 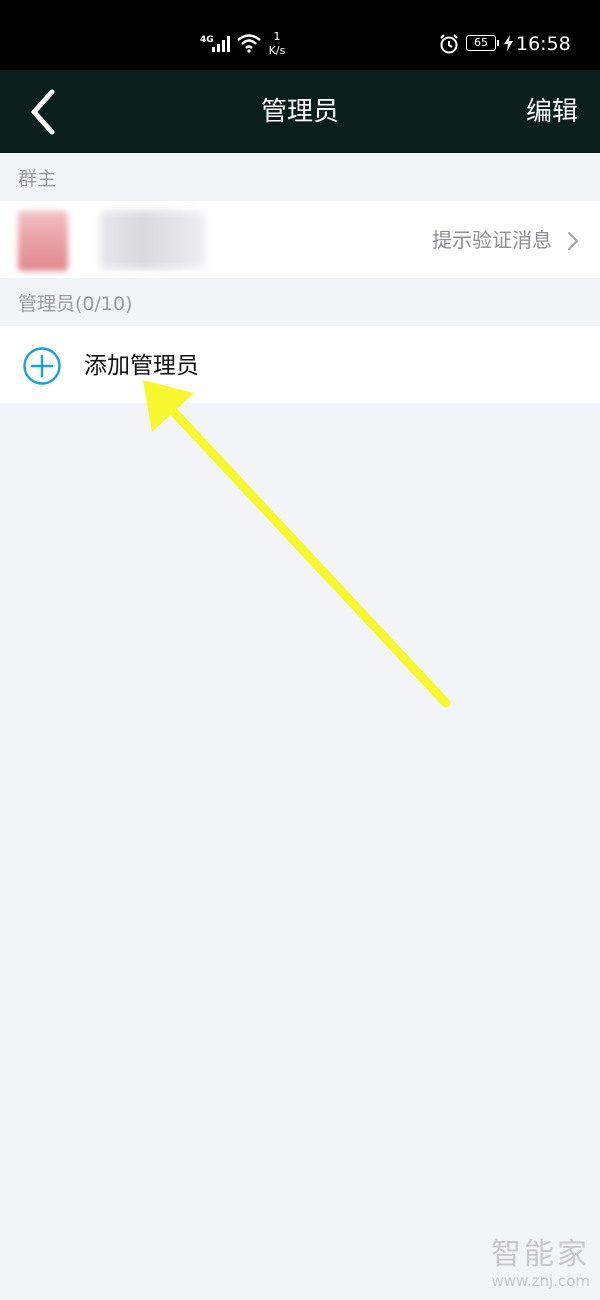 I want to click on speed-value: 1, so click(x=277, y=36).